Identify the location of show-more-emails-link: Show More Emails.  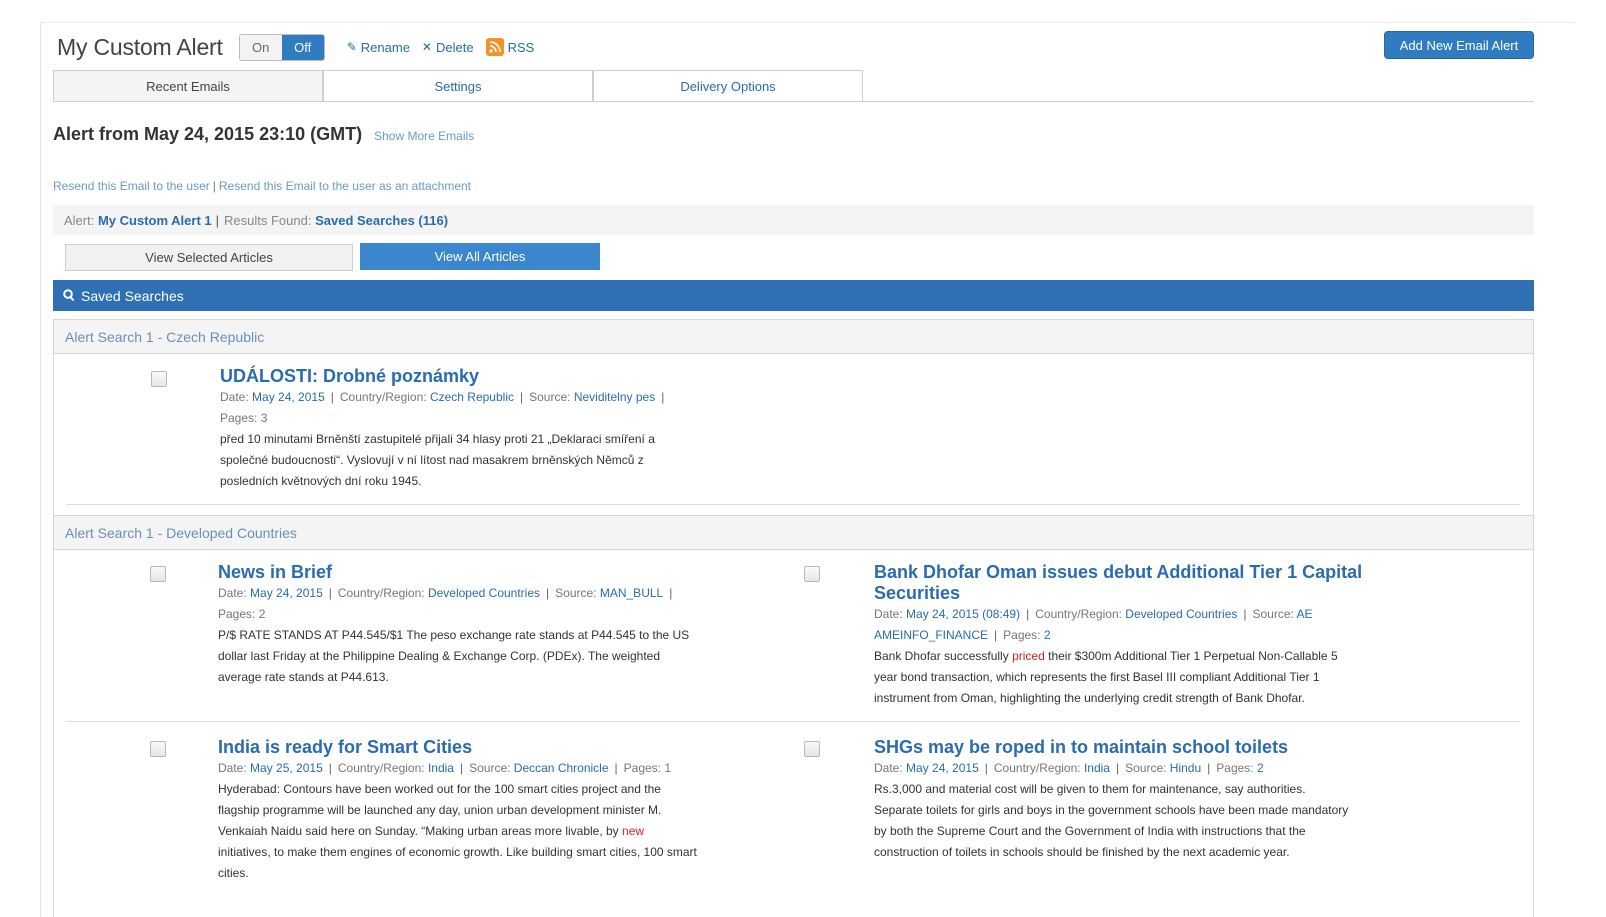
(424, 136).